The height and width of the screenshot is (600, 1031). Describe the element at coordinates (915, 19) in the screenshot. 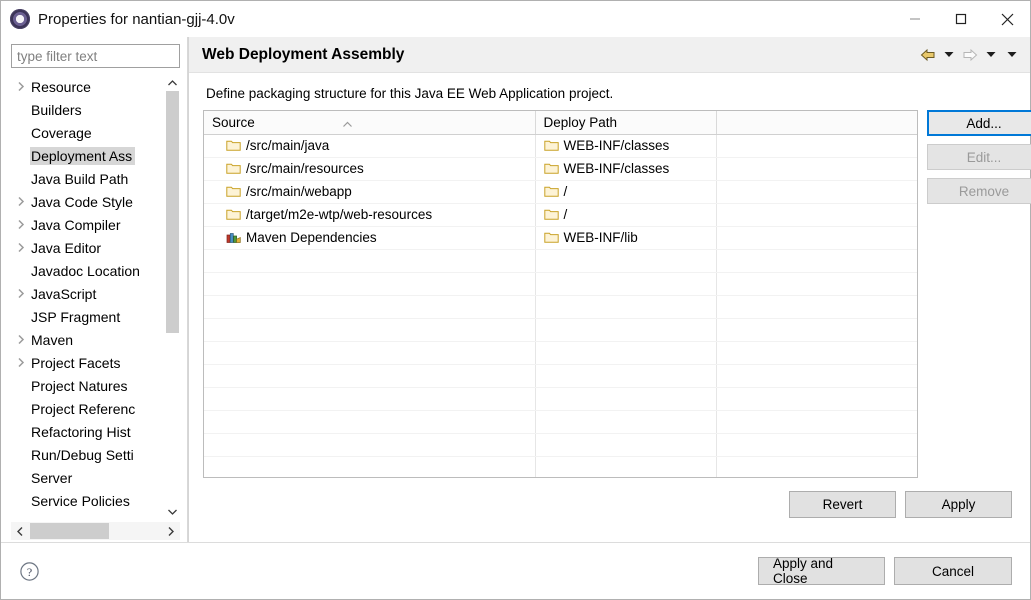

I see `minimize-icon` at that location.